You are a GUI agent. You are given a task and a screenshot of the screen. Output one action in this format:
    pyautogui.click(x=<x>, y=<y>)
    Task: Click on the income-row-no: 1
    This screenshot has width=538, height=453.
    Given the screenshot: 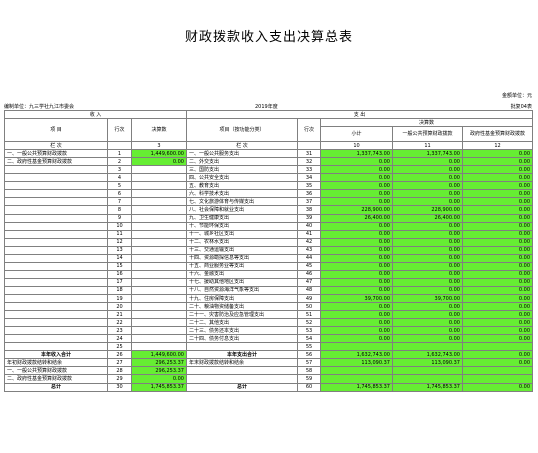 What is the action you would take?
    pyautogui.click(x=119, y=154)
    